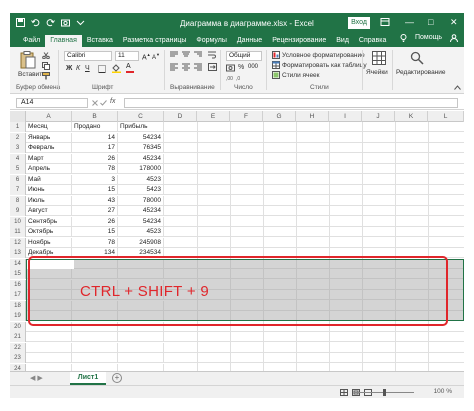 Image resolution: width=474 pixels, height=411 pixels. What do you see at coordinates (49, 148) in the screenshot?
I see `cell-a: Февраль` at bounding box center [49, 148].